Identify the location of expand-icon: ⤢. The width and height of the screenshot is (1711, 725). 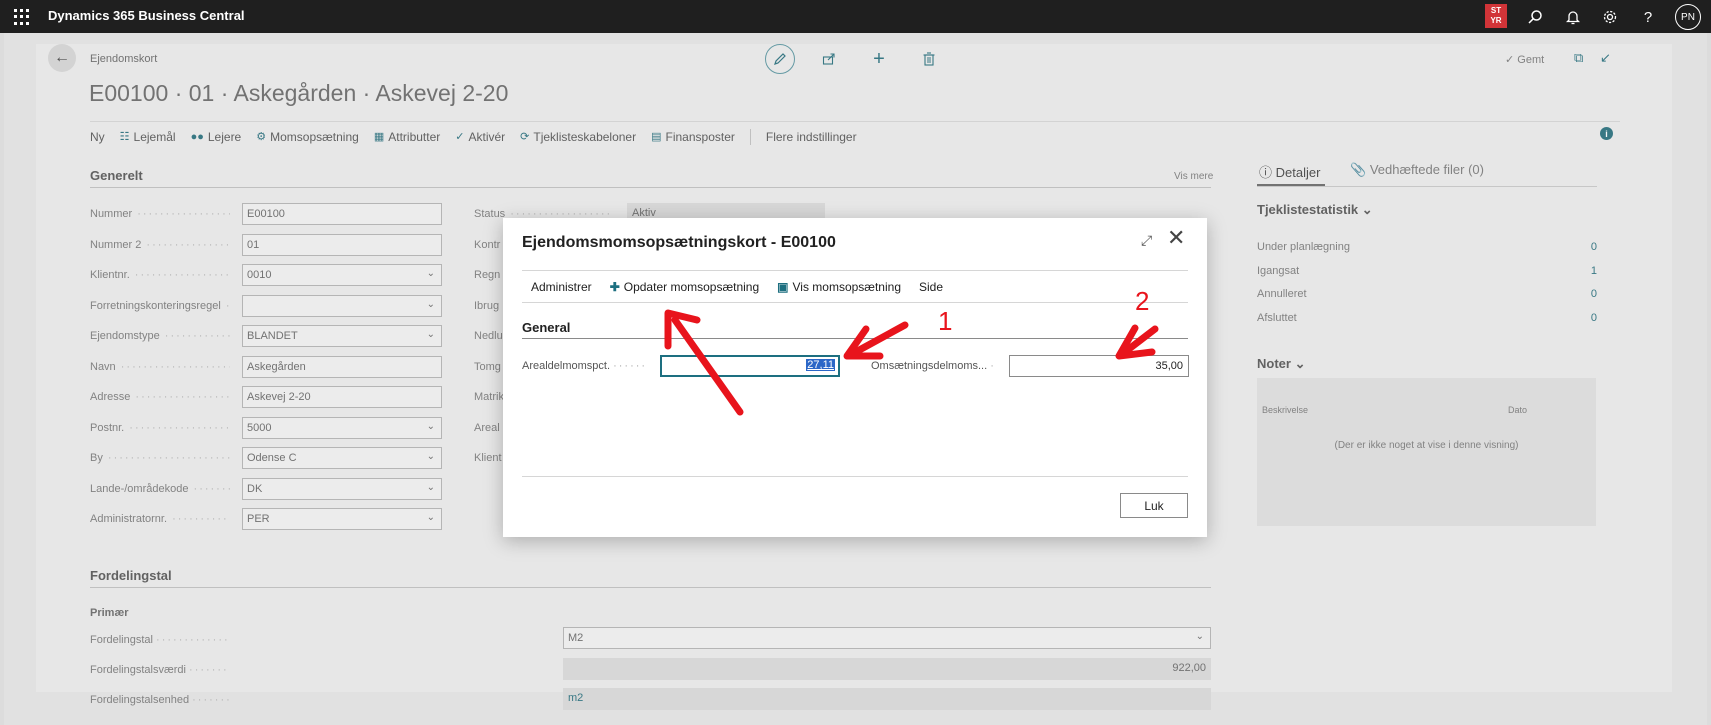
(1146, 240).